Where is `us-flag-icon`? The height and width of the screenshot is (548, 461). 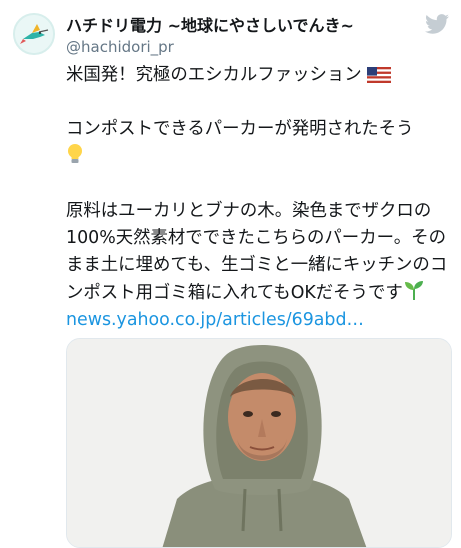 us-flag-icon is located at coordinates (379, 75).